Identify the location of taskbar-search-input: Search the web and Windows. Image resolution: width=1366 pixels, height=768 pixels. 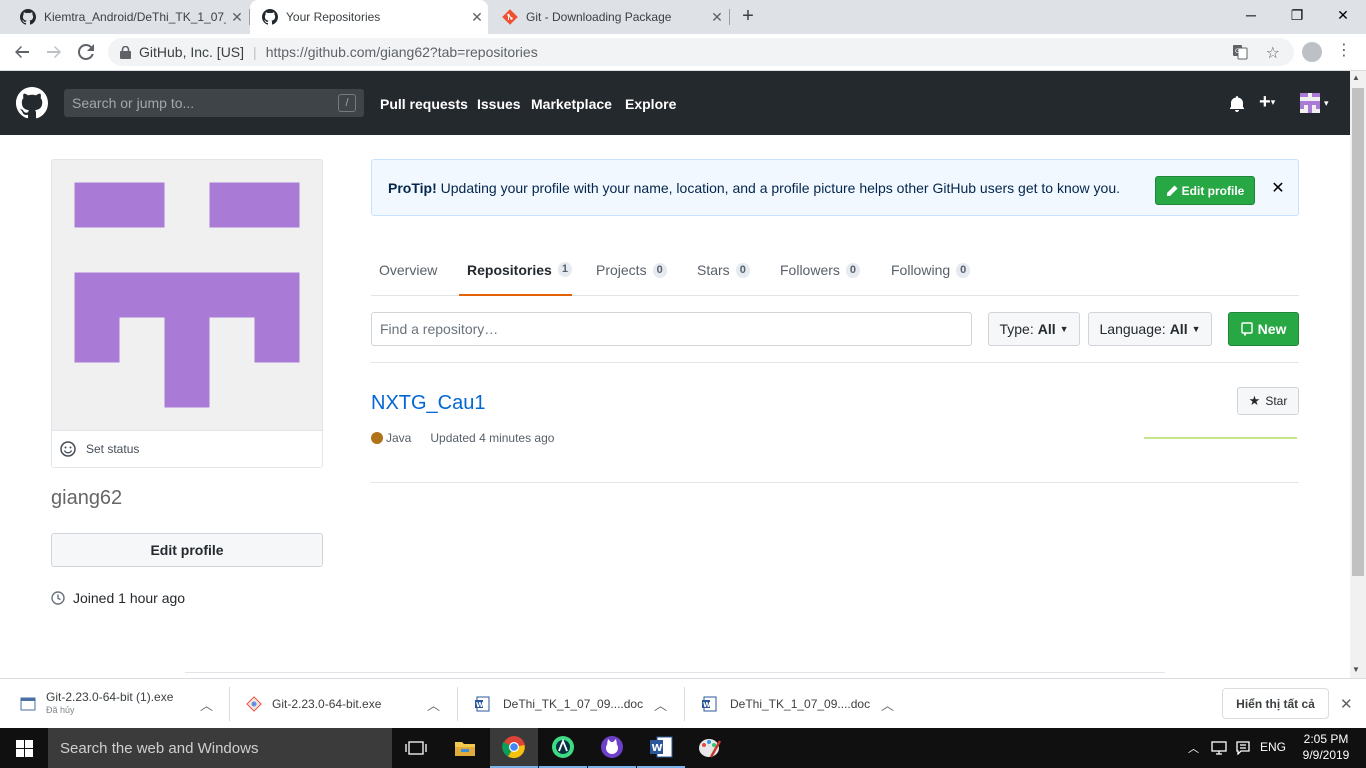
(220, 748).